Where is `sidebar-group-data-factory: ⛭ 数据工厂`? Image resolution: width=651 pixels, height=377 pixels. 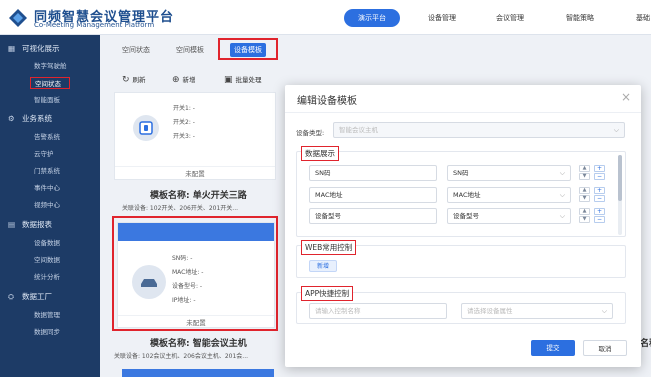
sidebar-group-data-factory: ⛭ 数据工厂 is located at coordinates (30, 297).